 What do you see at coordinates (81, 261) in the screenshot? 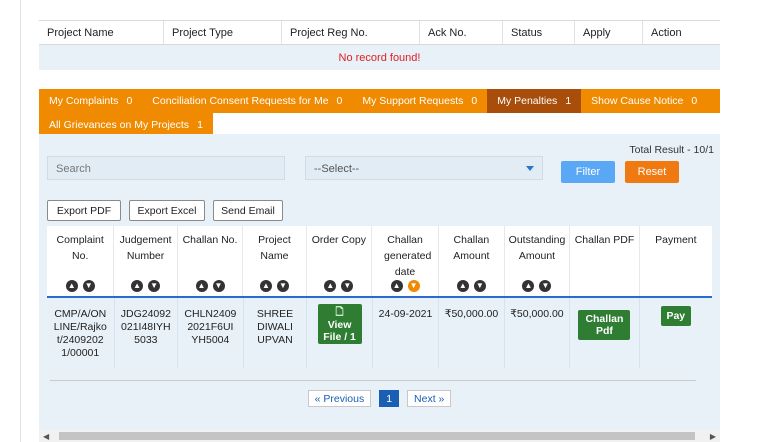
I see `th-complaint-no: Complaint No. ▲ ▼` at bounding box center [81, 261].